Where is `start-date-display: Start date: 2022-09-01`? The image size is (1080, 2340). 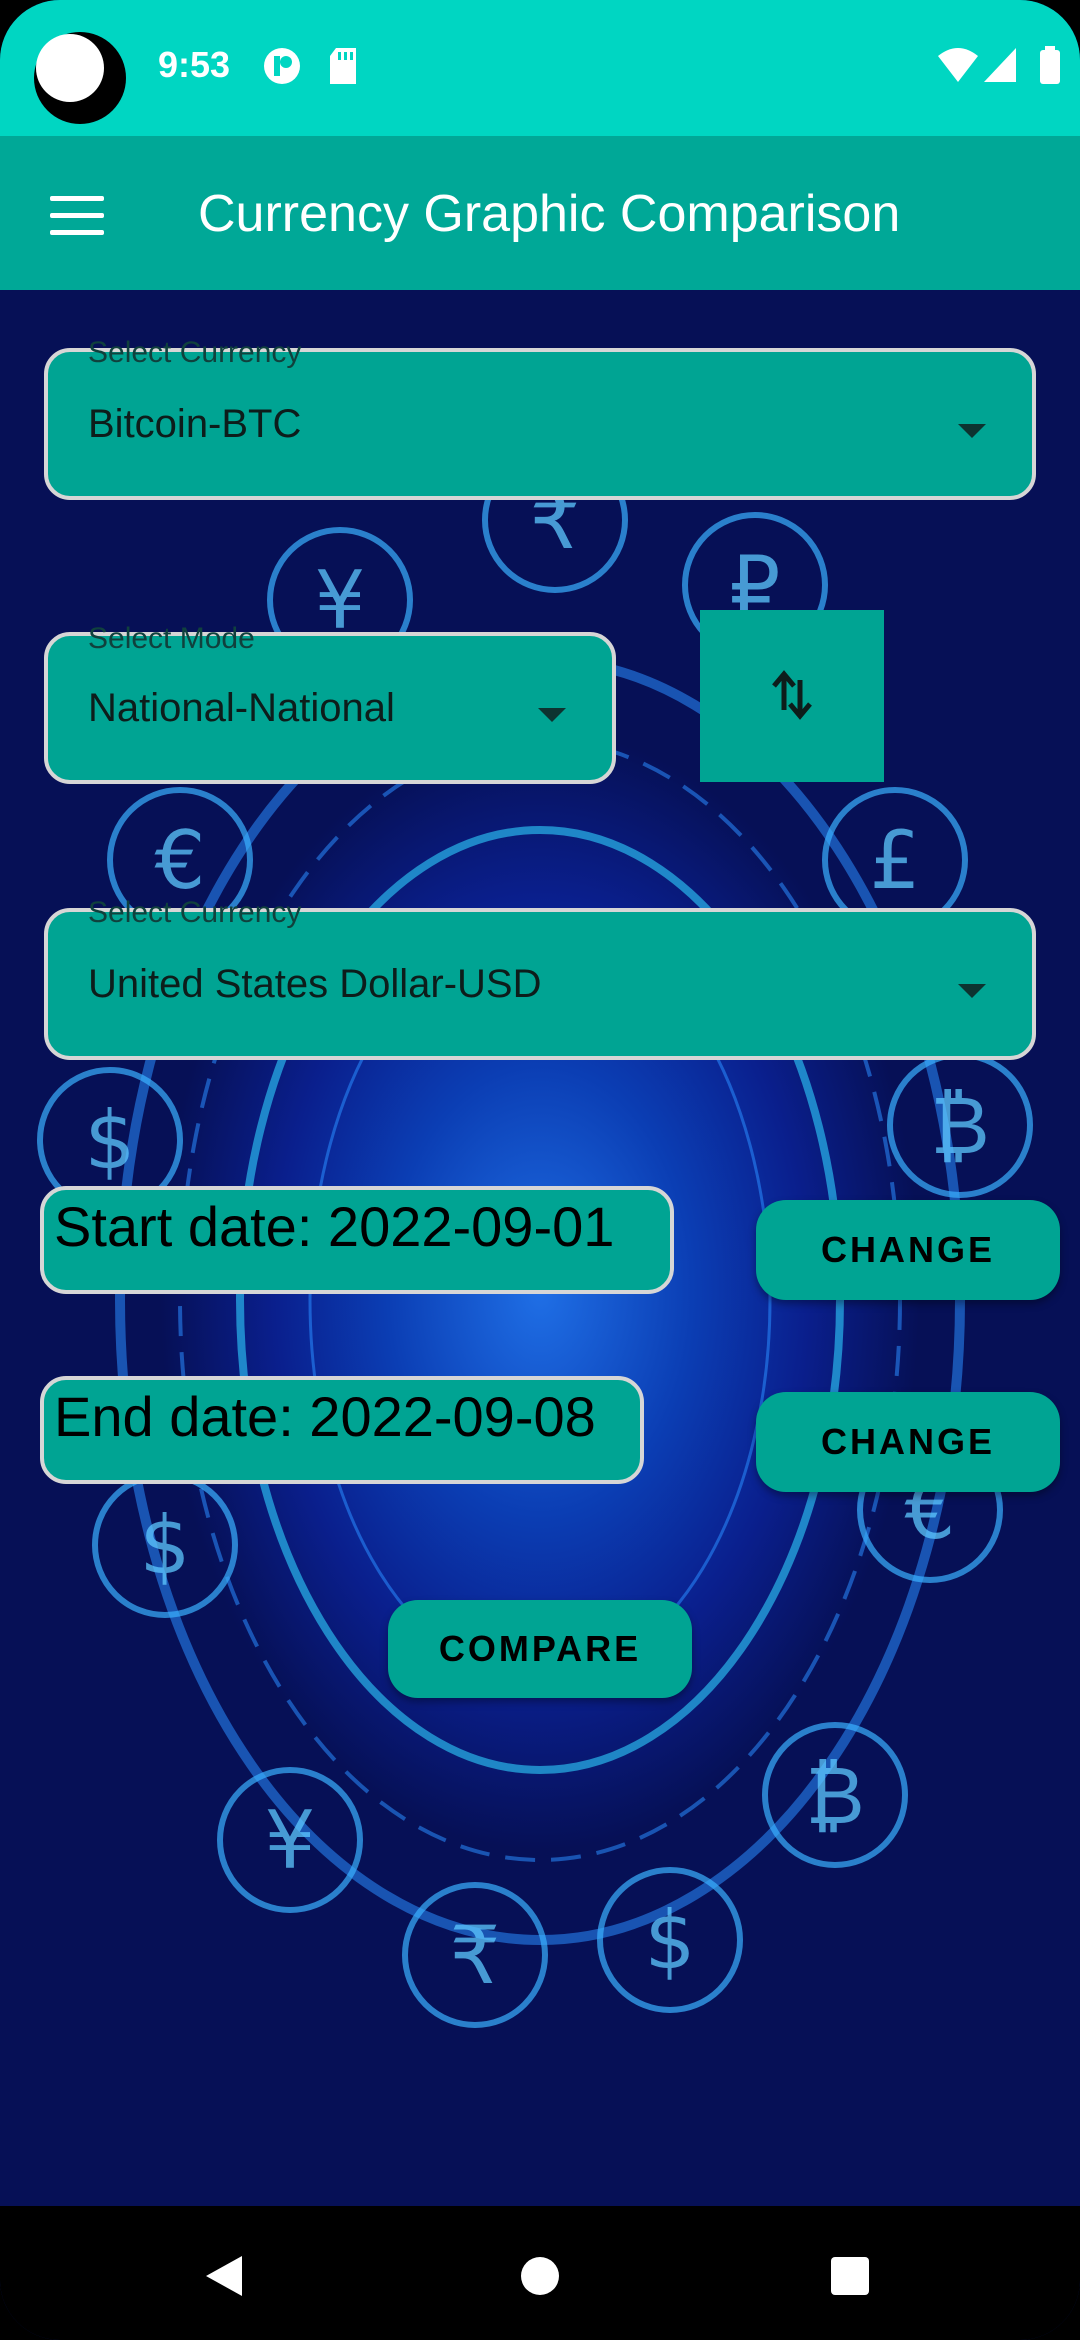 start-date-display: Start date: 2022-09-01 is located at coordinates (357, 1240).